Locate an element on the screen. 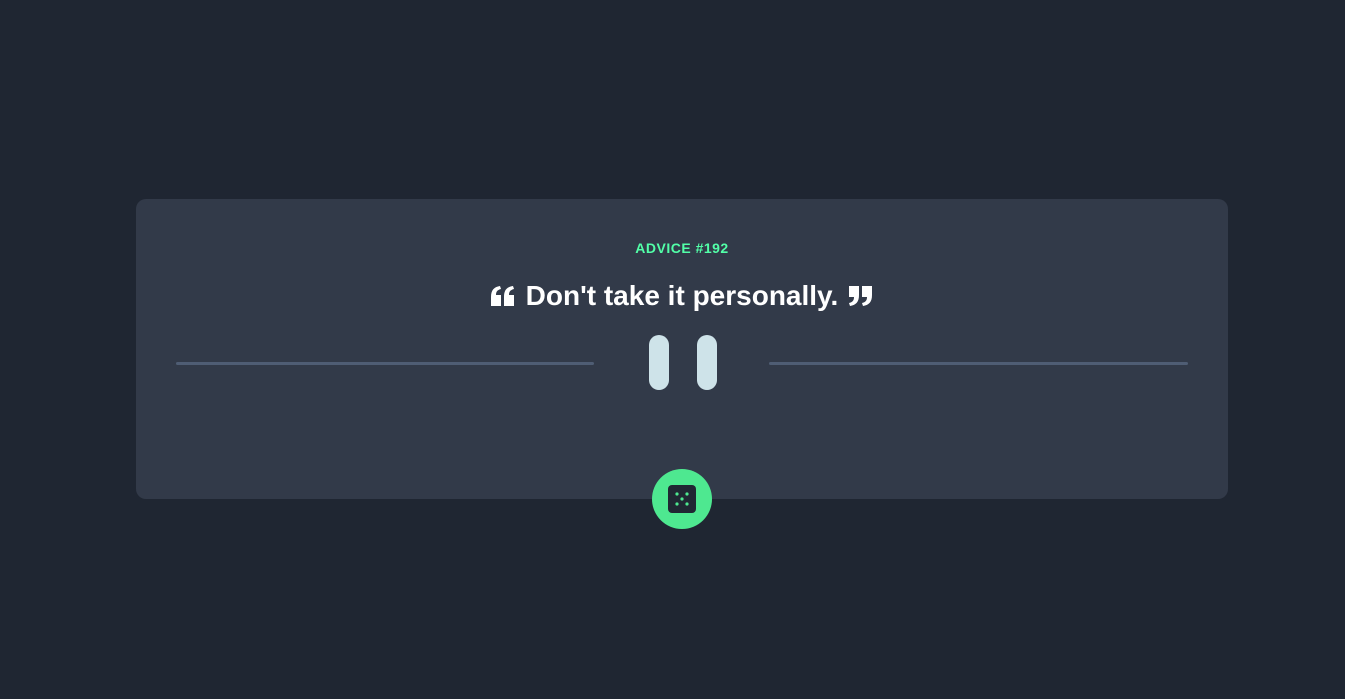 This screenshot has height=699, width=1345. close-quote-icon is located at coordinates (860, 296).